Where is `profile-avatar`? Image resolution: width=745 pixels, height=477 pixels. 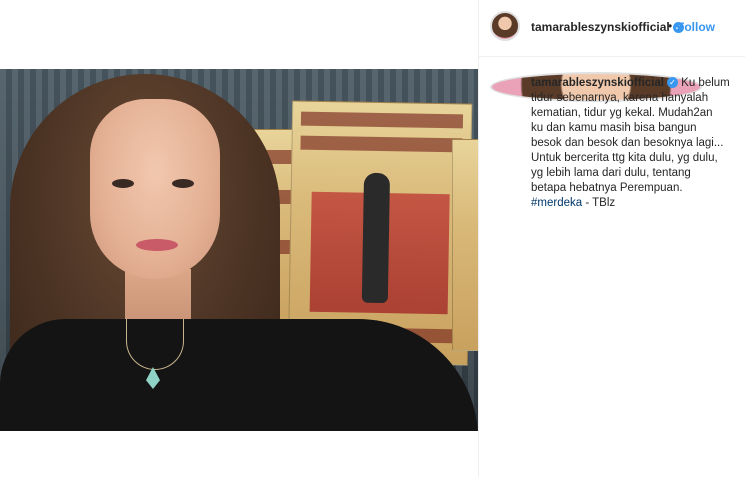 profile-avatar is located at coordinates (505, 26).